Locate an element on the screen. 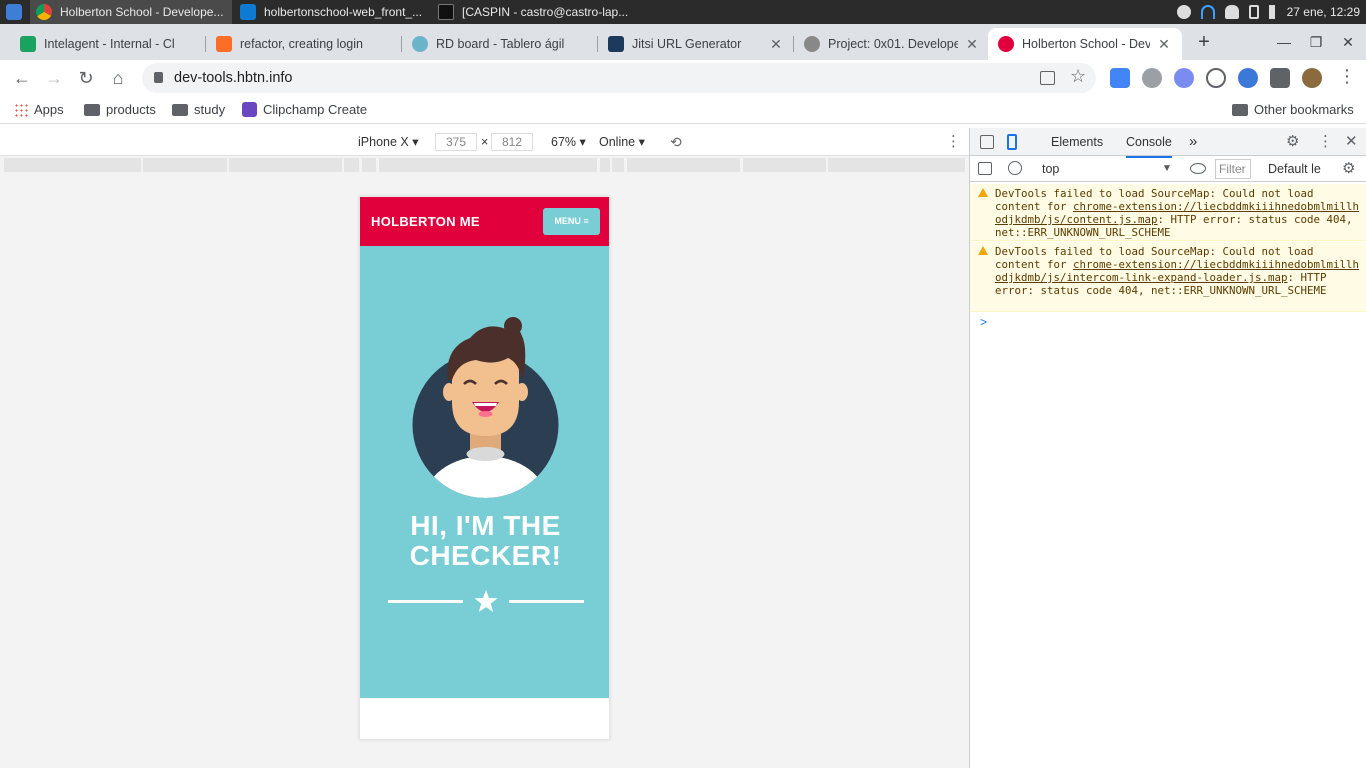  device-toggle-icon is located at coordinates (1012, 142).